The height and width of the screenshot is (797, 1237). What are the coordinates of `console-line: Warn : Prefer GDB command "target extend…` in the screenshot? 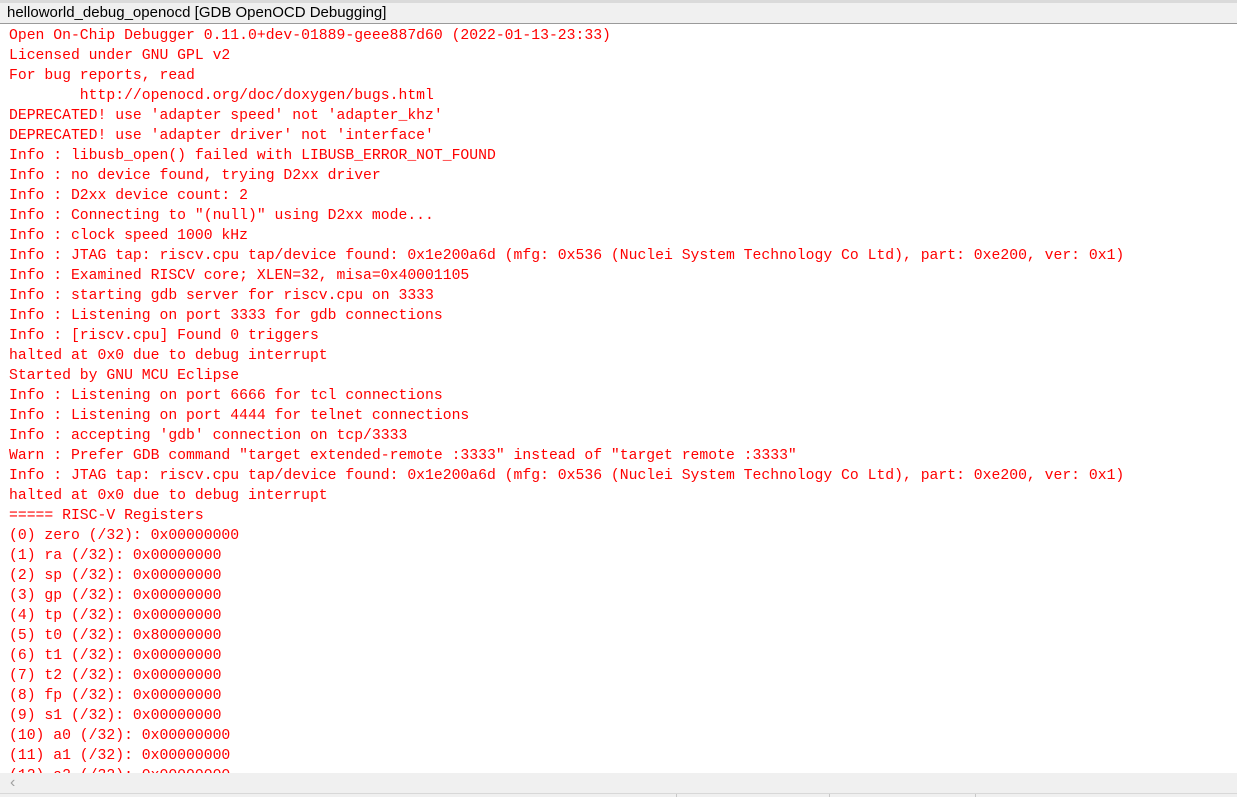 It's located at (403, 456).